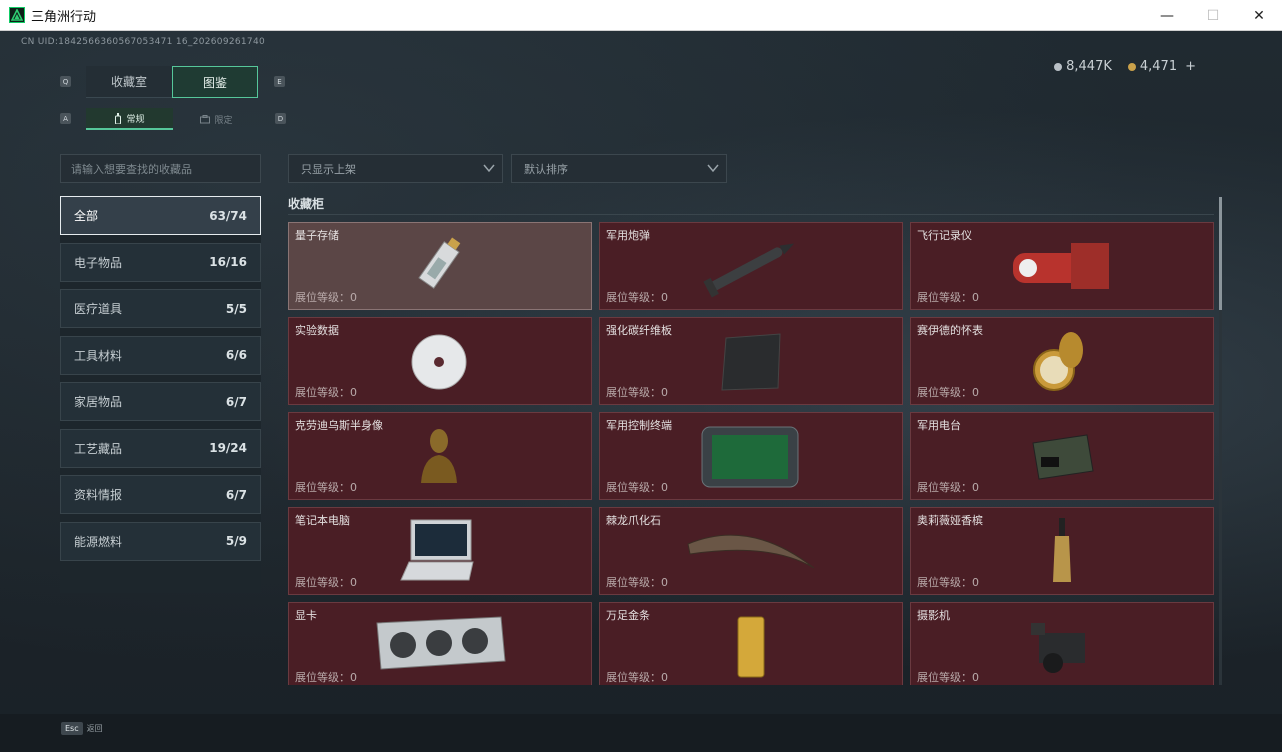  I want to click on collectible-search-input: 请输入想要查找的收藏品, so click(160, 168).